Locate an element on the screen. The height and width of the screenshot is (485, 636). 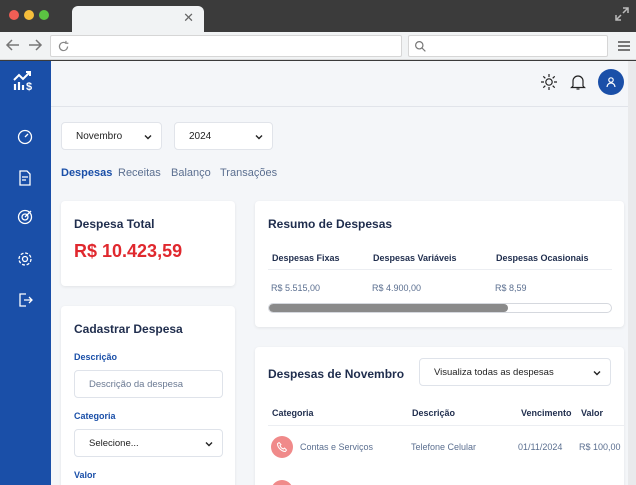
month-expenses-title: Despesas de Novembro is located at coordinates (336, 374).